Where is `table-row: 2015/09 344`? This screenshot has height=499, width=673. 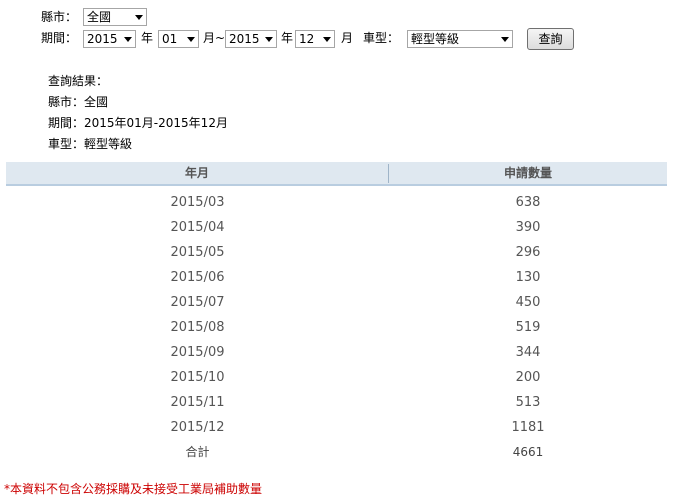
table-row: 2015/09 344 is located at coordinates (336, 352).